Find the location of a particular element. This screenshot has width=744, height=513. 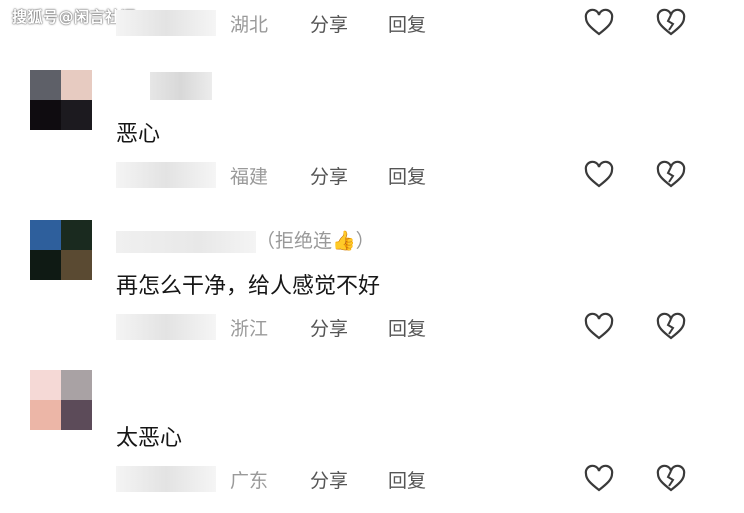

comment-meta: 浙江 分享 回复 is located at coordinates (430, 328).